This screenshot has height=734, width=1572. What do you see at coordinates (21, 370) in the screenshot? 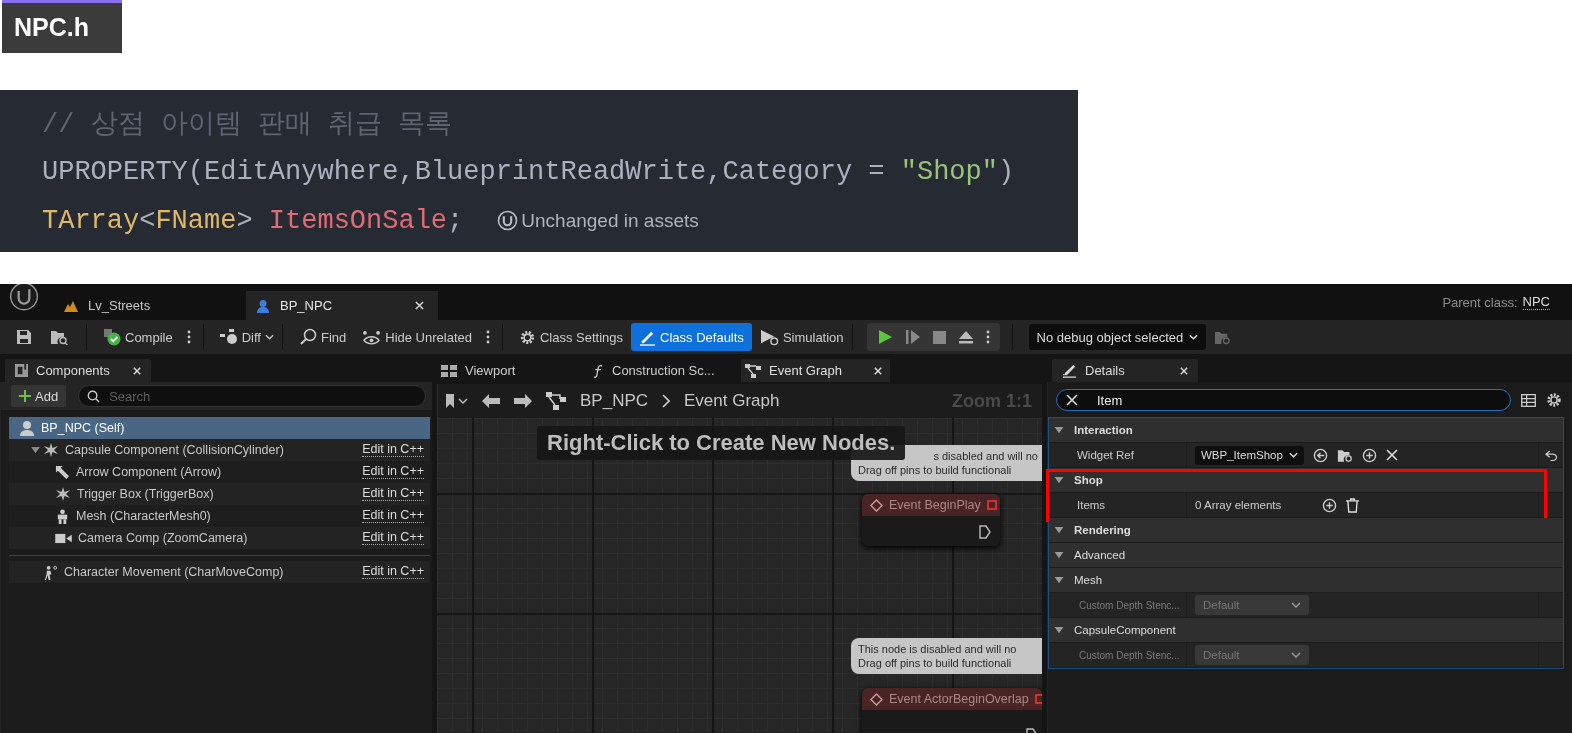
I see `component-icon` at bounding box center [21, 370].